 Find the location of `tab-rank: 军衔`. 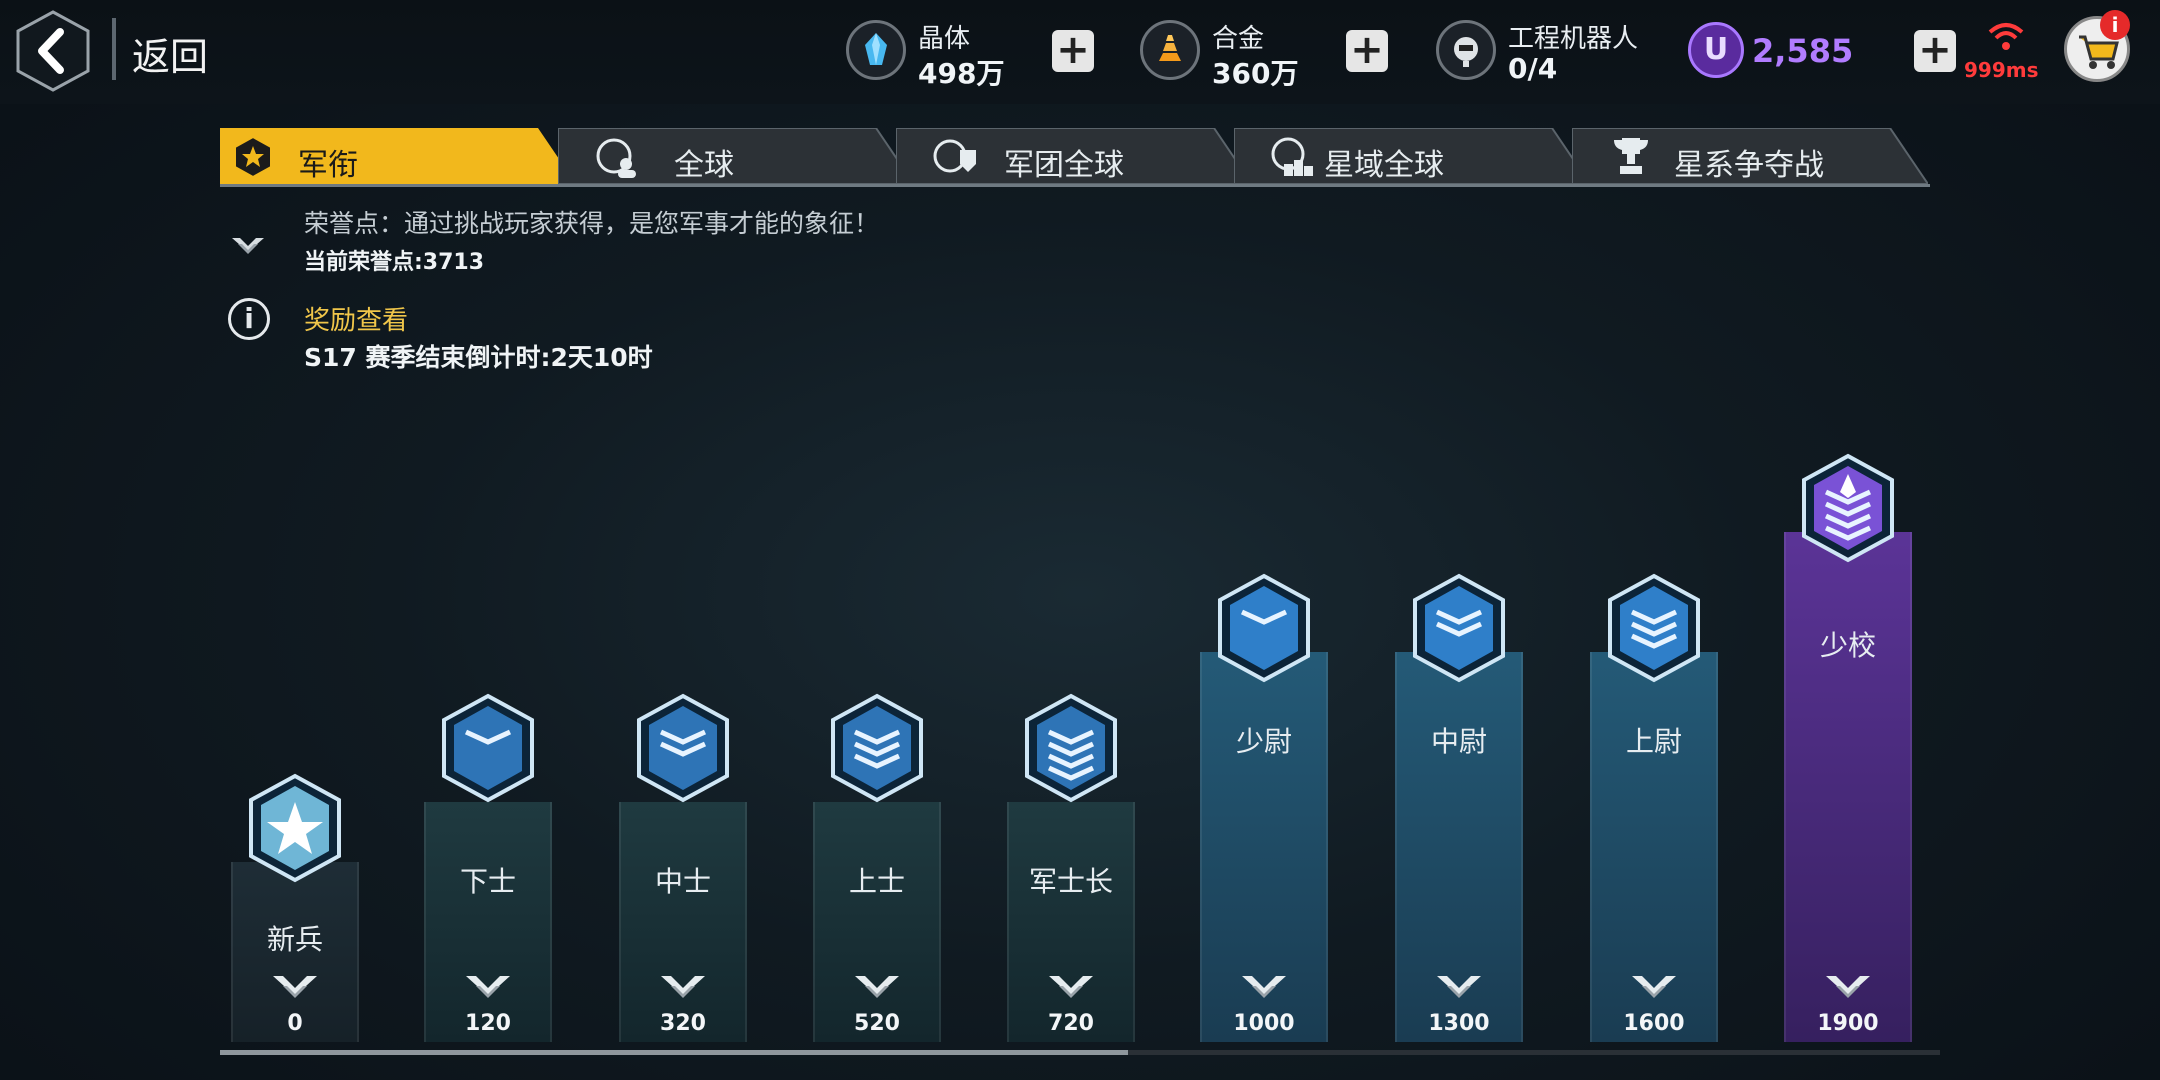

tab-rank: 军衔 is located at coordinates (398, 156).